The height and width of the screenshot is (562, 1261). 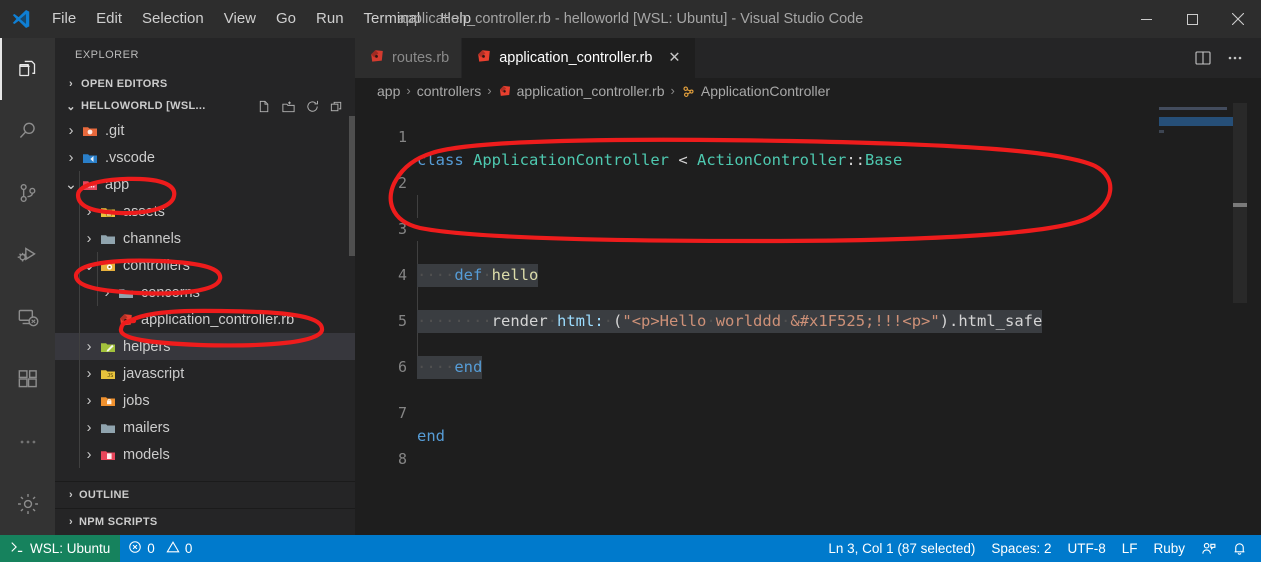 I want to click on tree-item-models: › models, so click(x=205, y=454).